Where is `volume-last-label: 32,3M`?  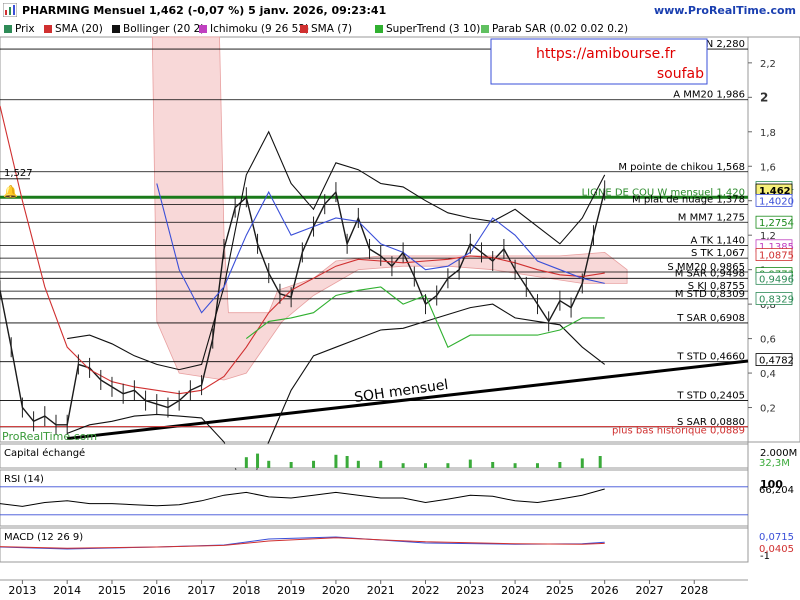
volume-last-label: 32,3M is located at coordinates (774, 463).